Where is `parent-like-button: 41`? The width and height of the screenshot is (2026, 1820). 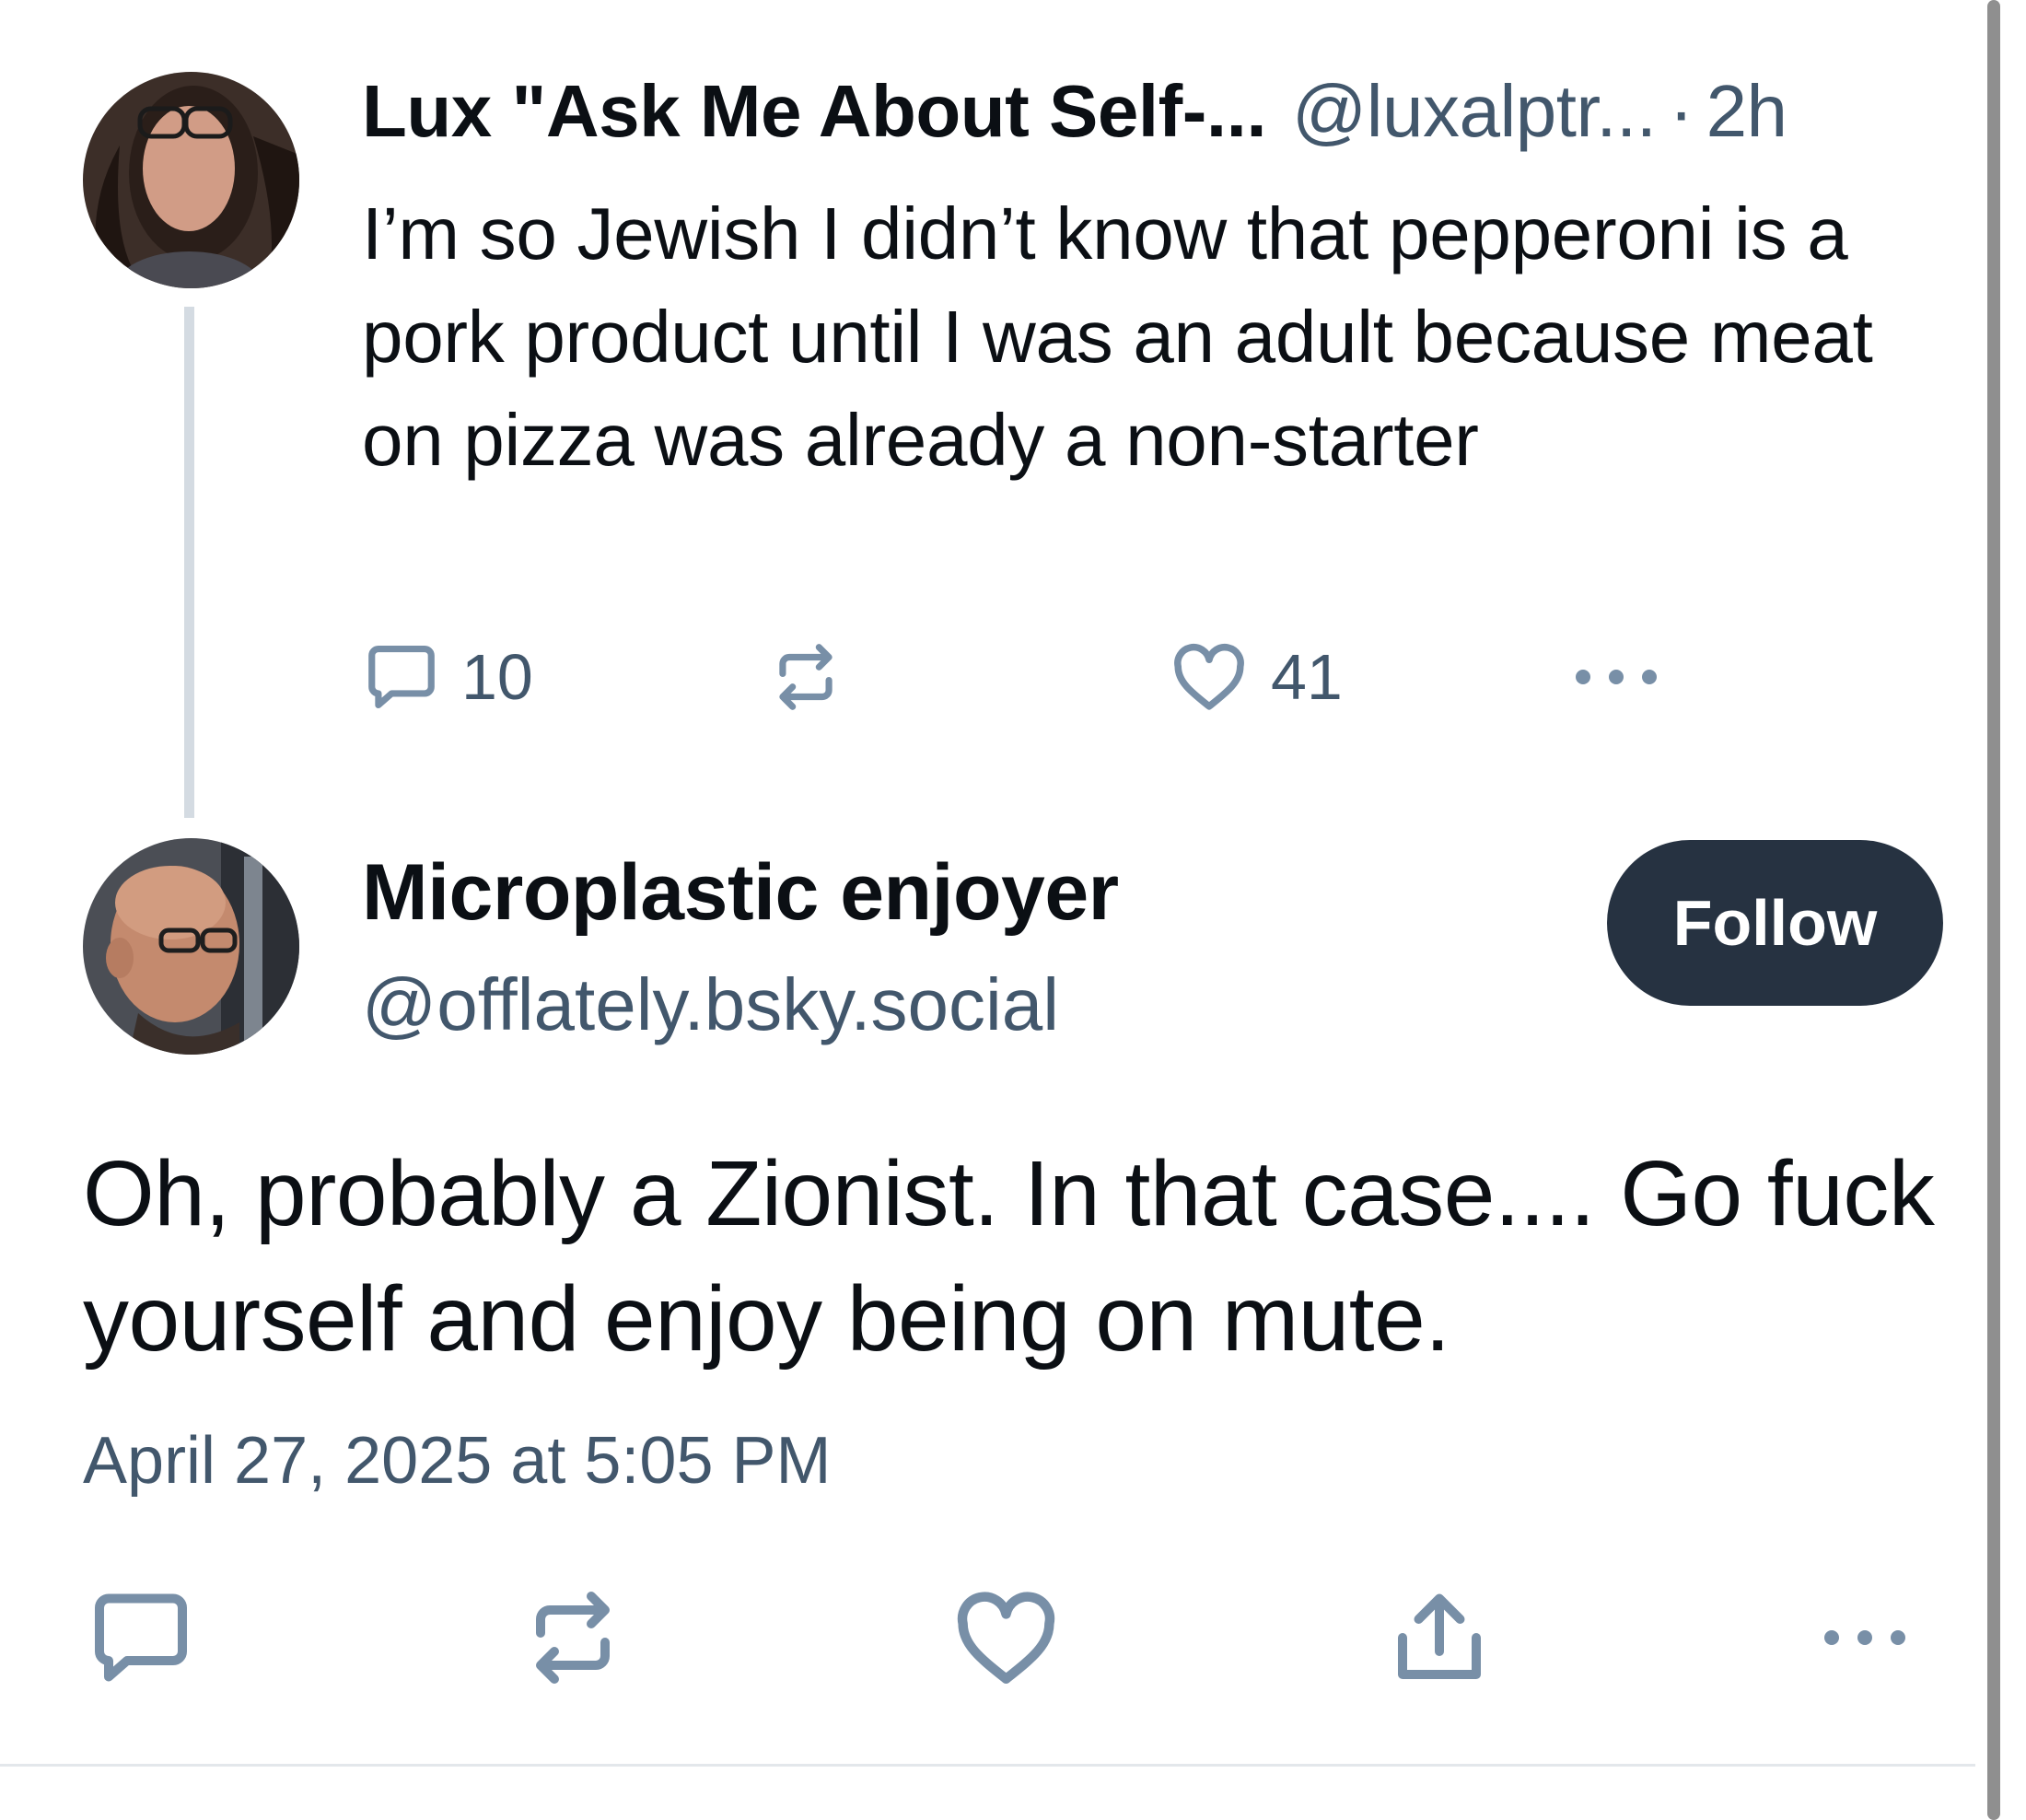 parent-like-button: 41 is located at coordinates (1256, 677).